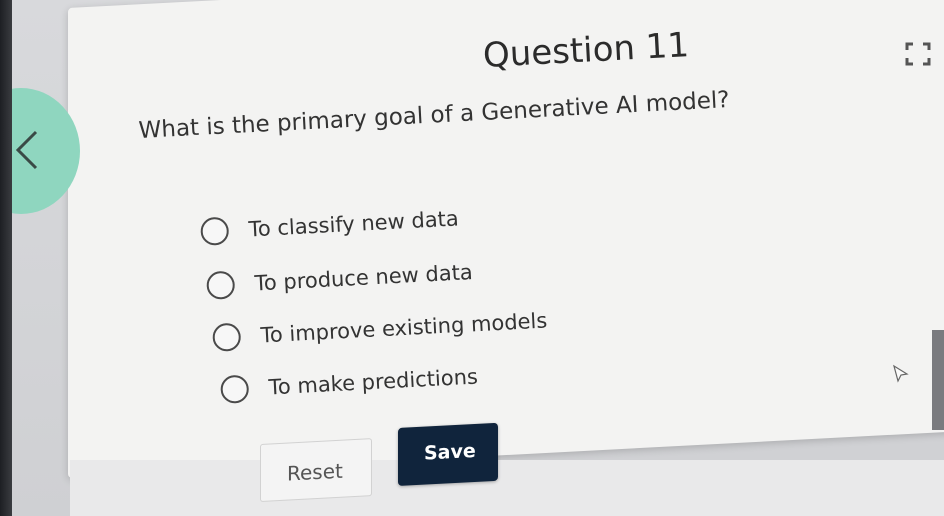 The width and height of the screenshot is (944, 516). I want to click on screen-edge, so click(938, 380).